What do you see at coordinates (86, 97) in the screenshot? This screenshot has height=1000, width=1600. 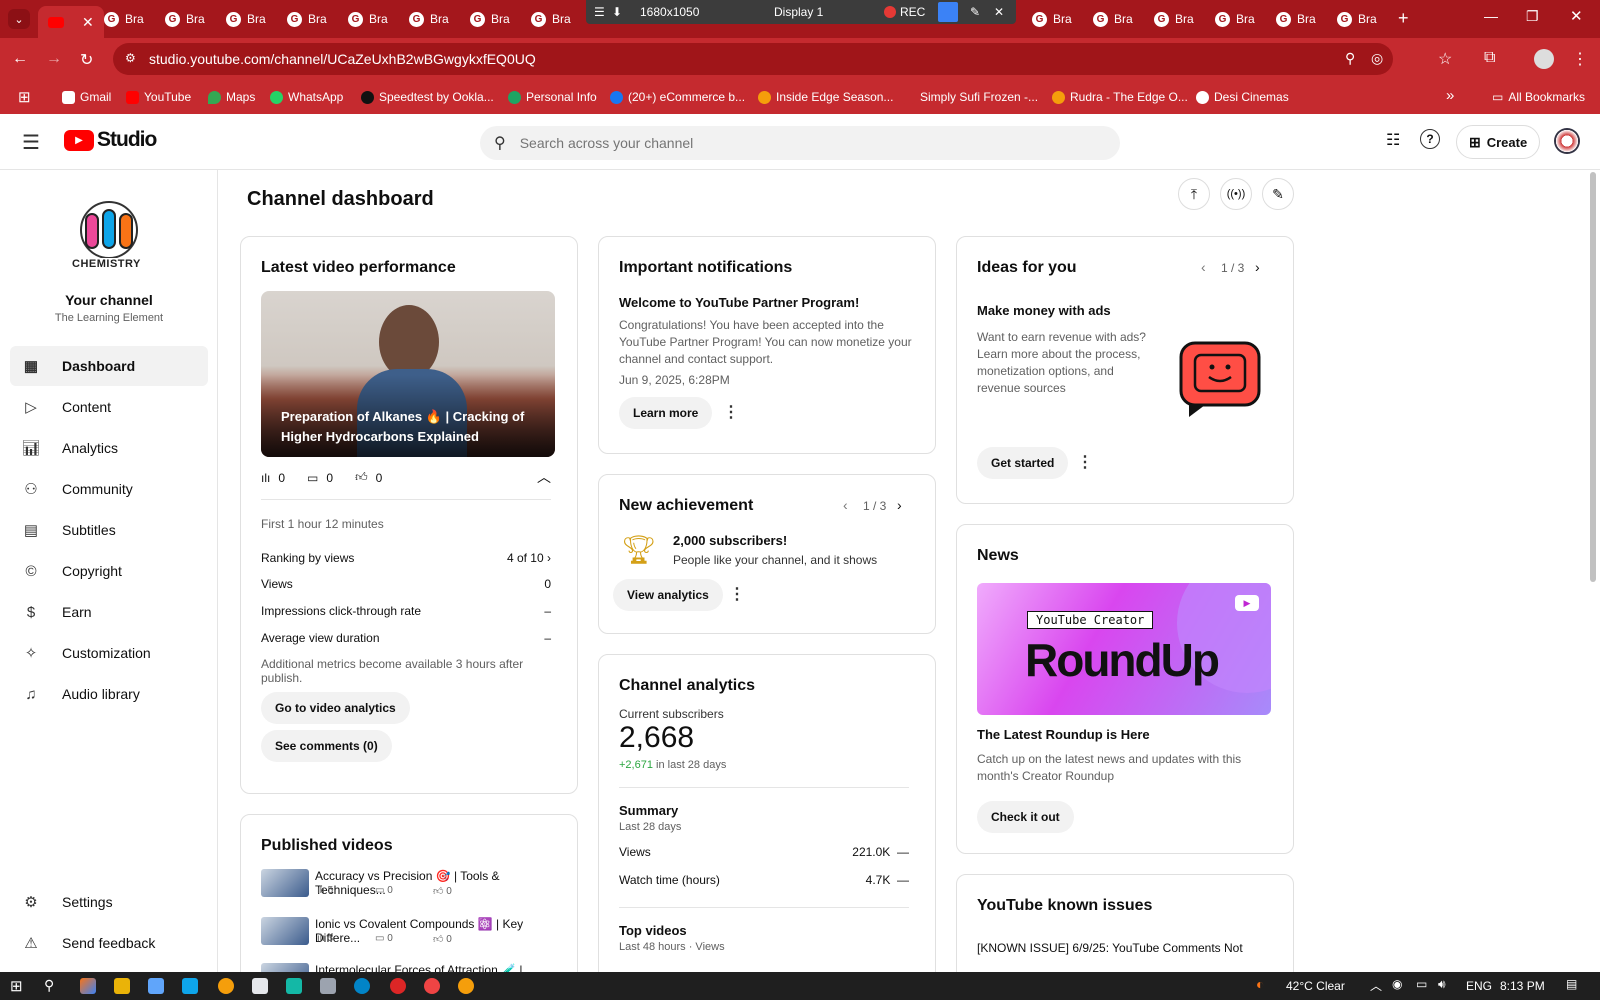 I see `bookmark-item: Gmail` at bounding box center [86, 97].